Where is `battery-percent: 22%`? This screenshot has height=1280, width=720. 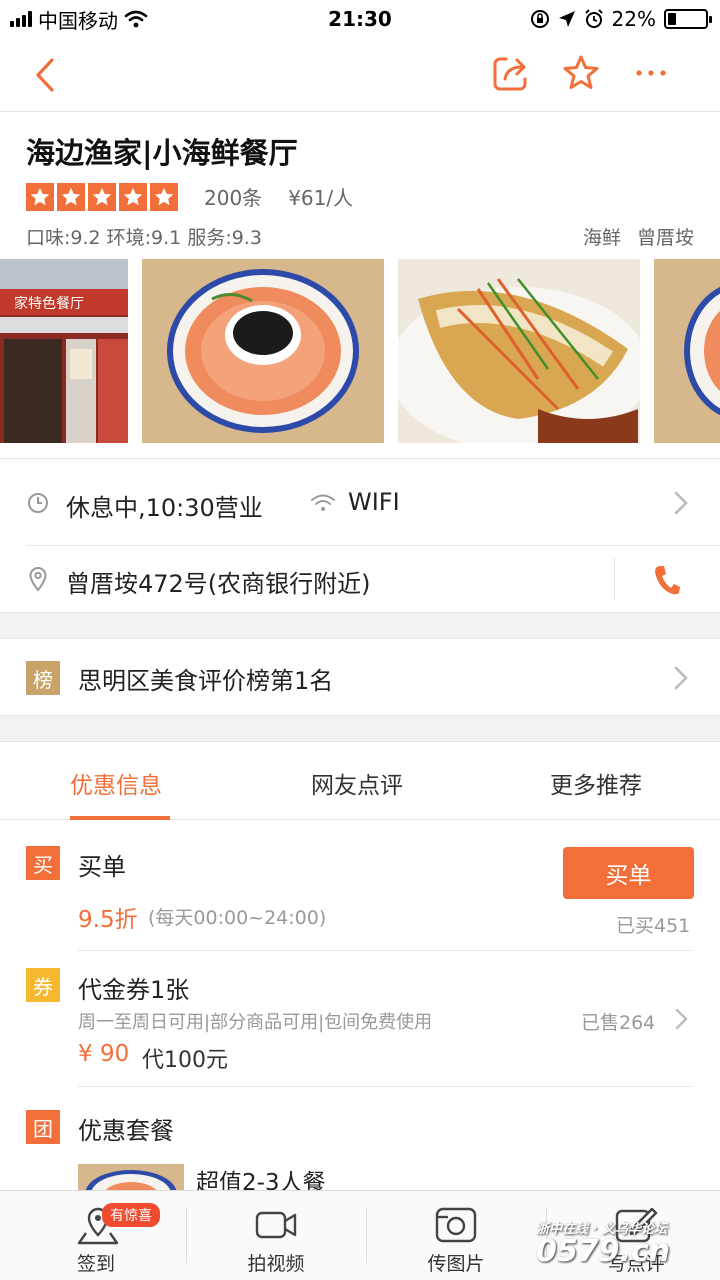 battery-percent: 22% is located at coordinates (633, 19).